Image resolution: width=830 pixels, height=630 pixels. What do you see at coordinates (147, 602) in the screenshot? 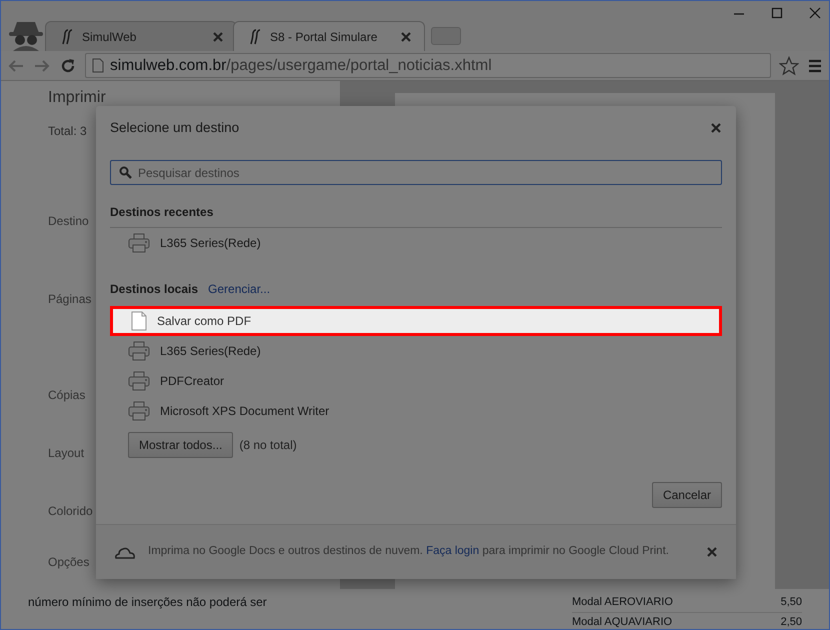
I see `paragraph-text: número mínimo de inserções não poderá ser` at bounding box center [147, 602].